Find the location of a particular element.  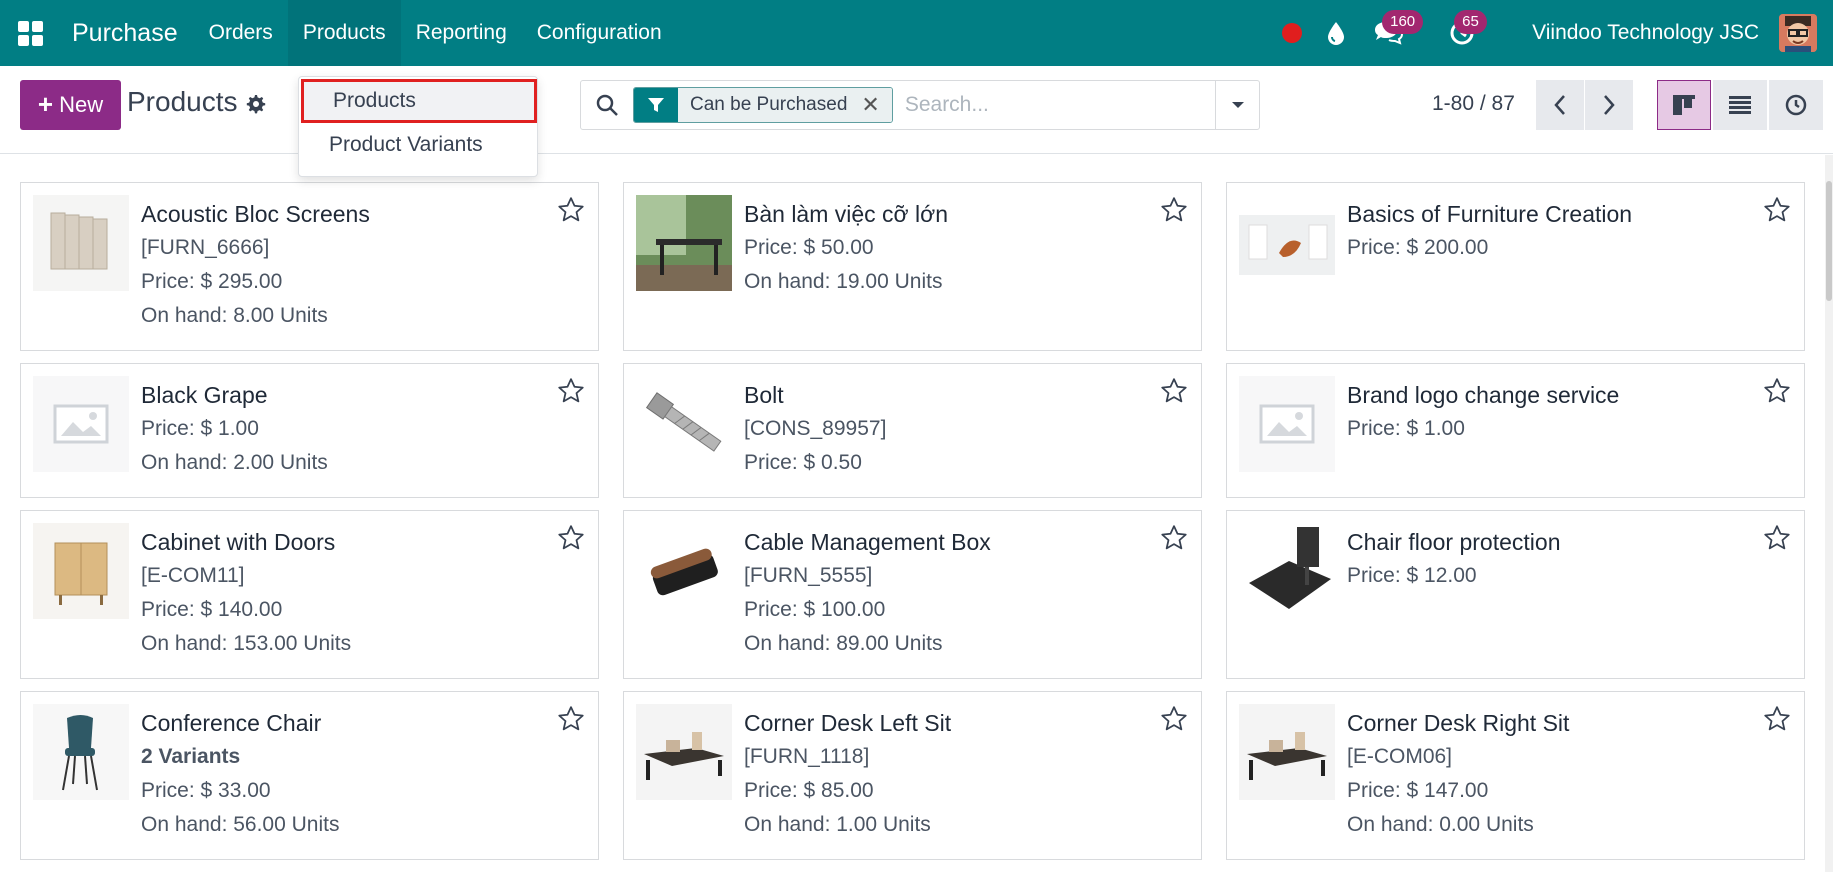

dropdown-item-product-variants: Product Variants is located at coordinates (418, 145).